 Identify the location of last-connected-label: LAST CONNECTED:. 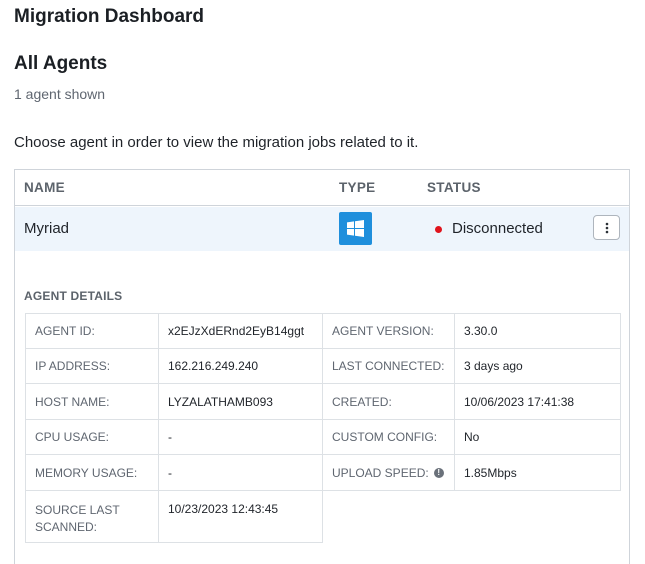
(388, 366).